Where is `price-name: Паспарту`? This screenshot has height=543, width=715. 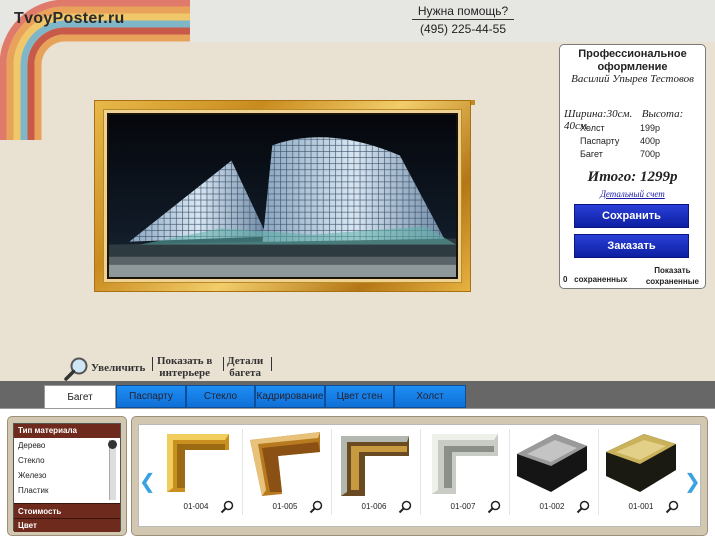
price-name: Паспарту is located at coordinates (600, 141).